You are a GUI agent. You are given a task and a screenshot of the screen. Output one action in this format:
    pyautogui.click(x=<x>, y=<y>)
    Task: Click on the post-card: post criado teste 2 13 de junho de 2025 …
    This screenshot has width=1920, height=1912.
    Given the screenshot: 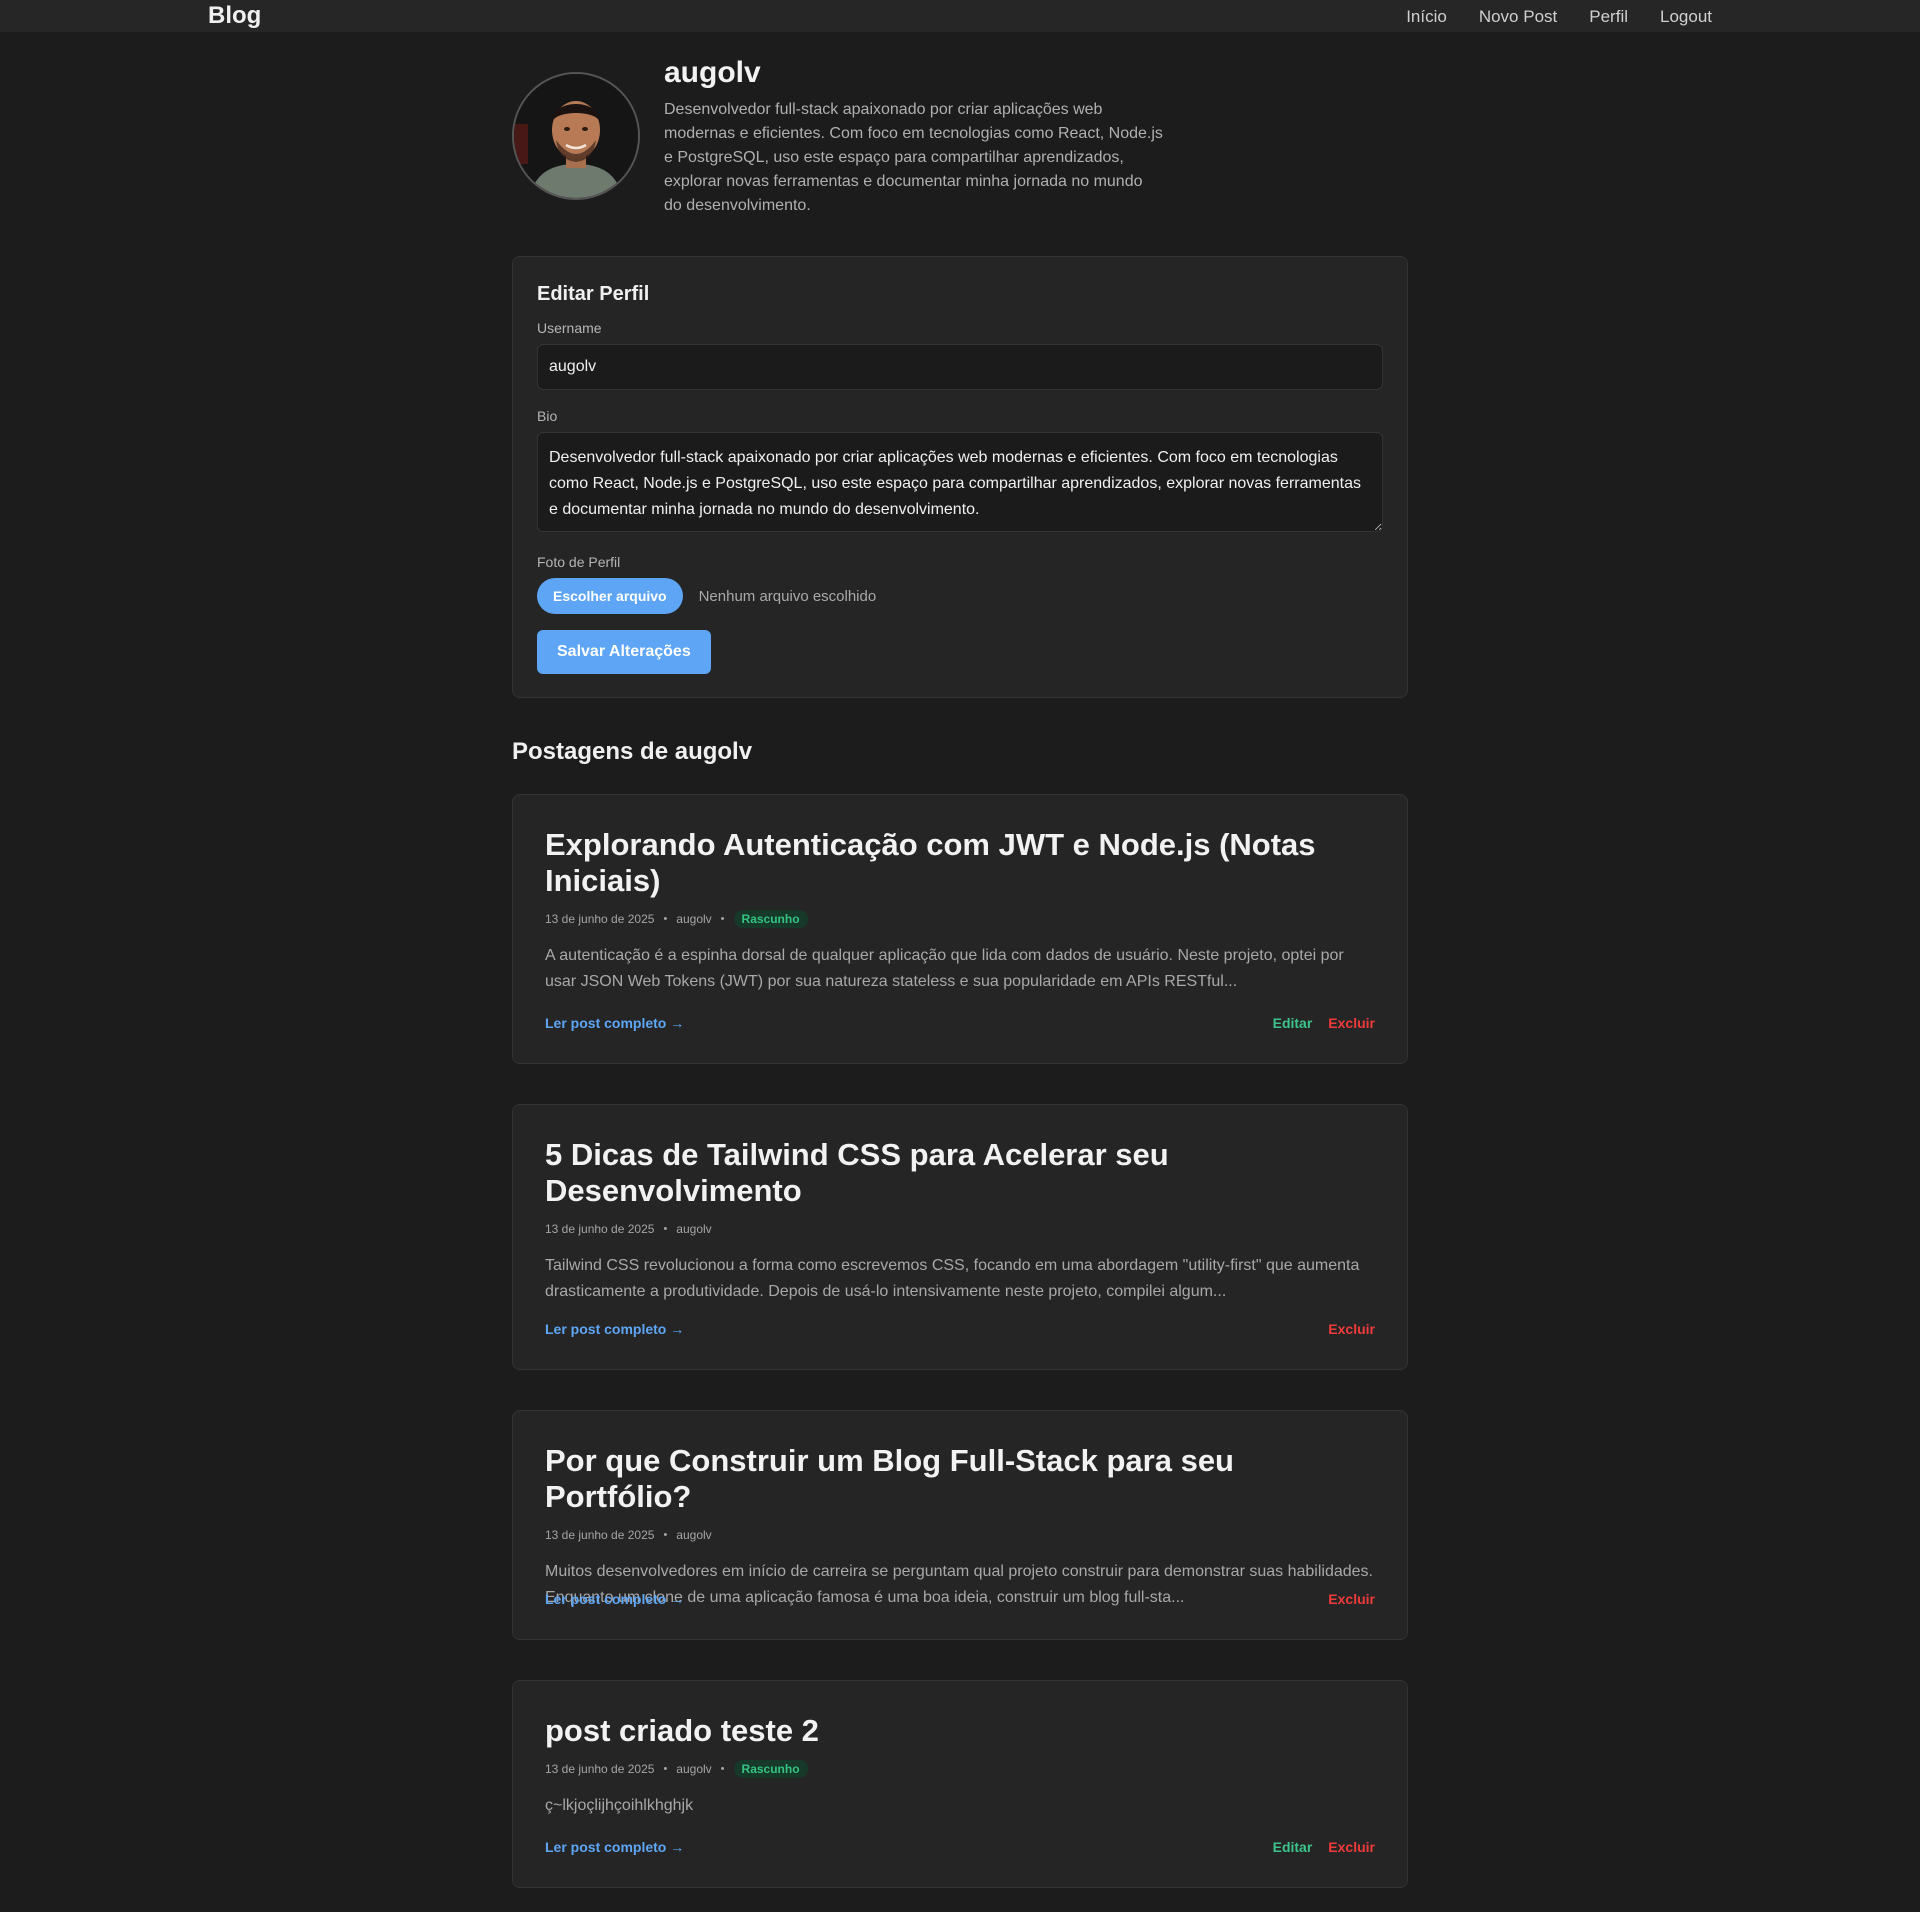 What is the action you would take?
    pyautogui.click(x=960, y=1784)
    